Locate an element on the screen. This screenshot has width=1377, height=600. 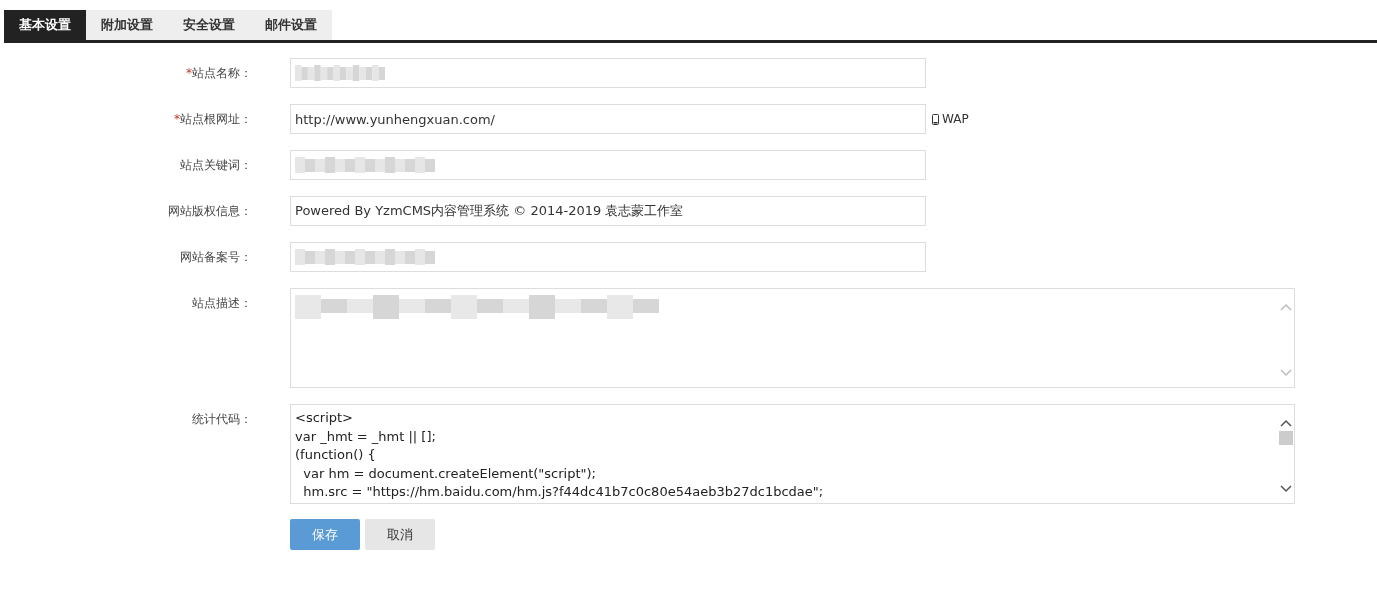
textarea-field is located at coordinates (792, 338).